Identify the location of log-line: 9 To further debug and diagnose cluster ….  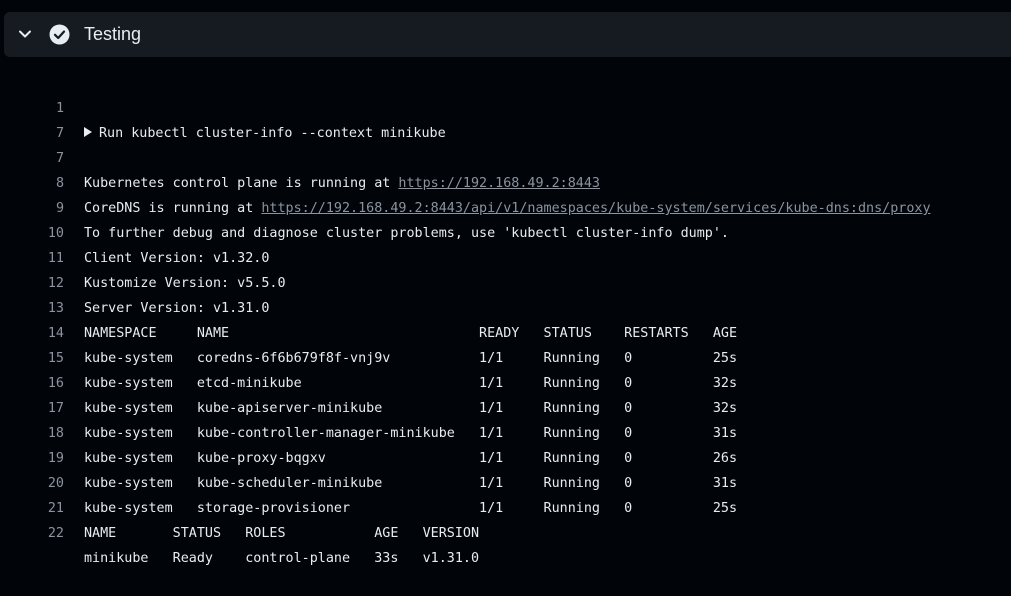
(505, 206).